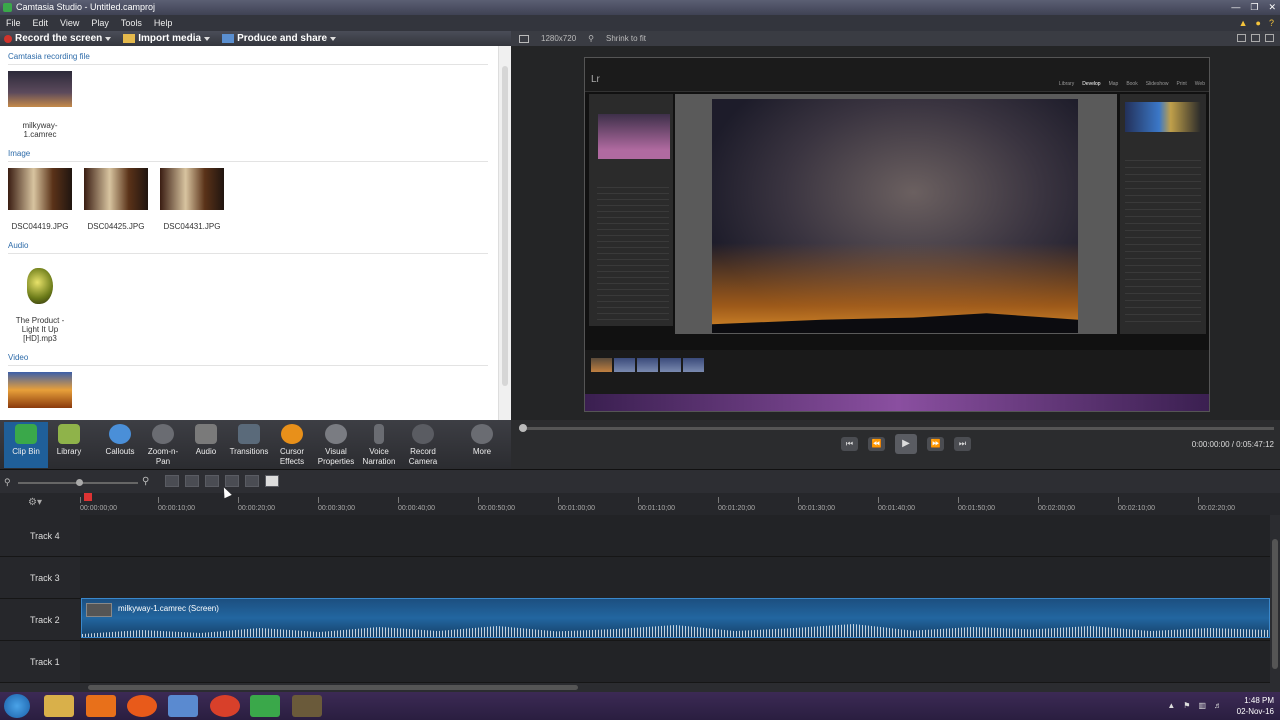  I want to click on track-label: Track 4, so click(40, 536).